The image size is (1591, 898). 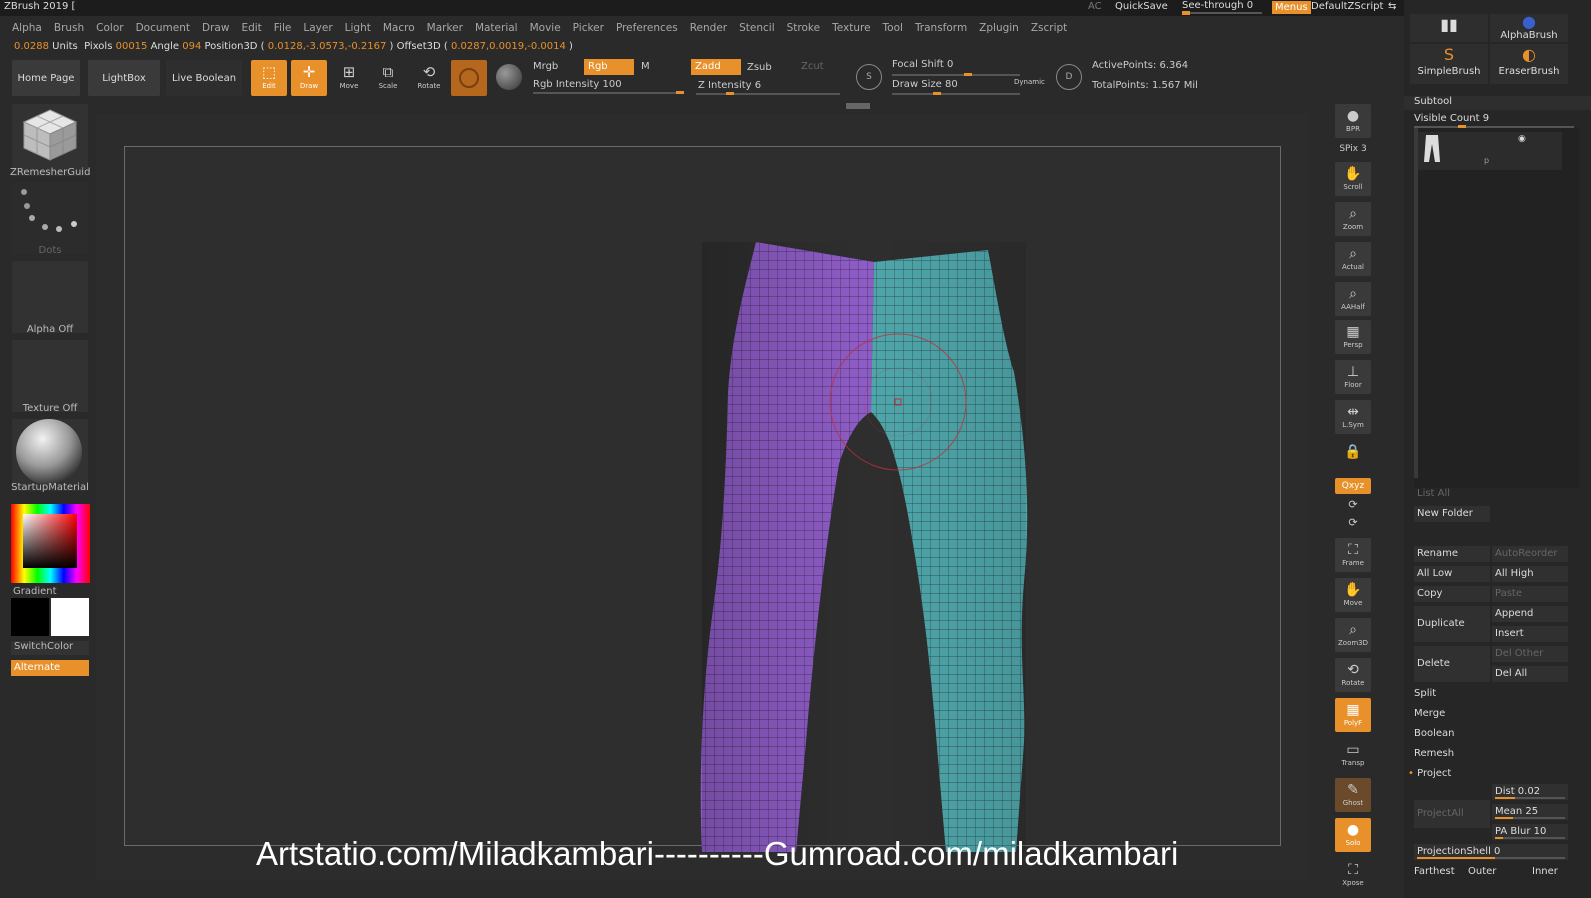 What do you see at coordinates (608, 93) in the screenshot?
I see `rgb-intensity-slider` at bounding box center [608, 93].